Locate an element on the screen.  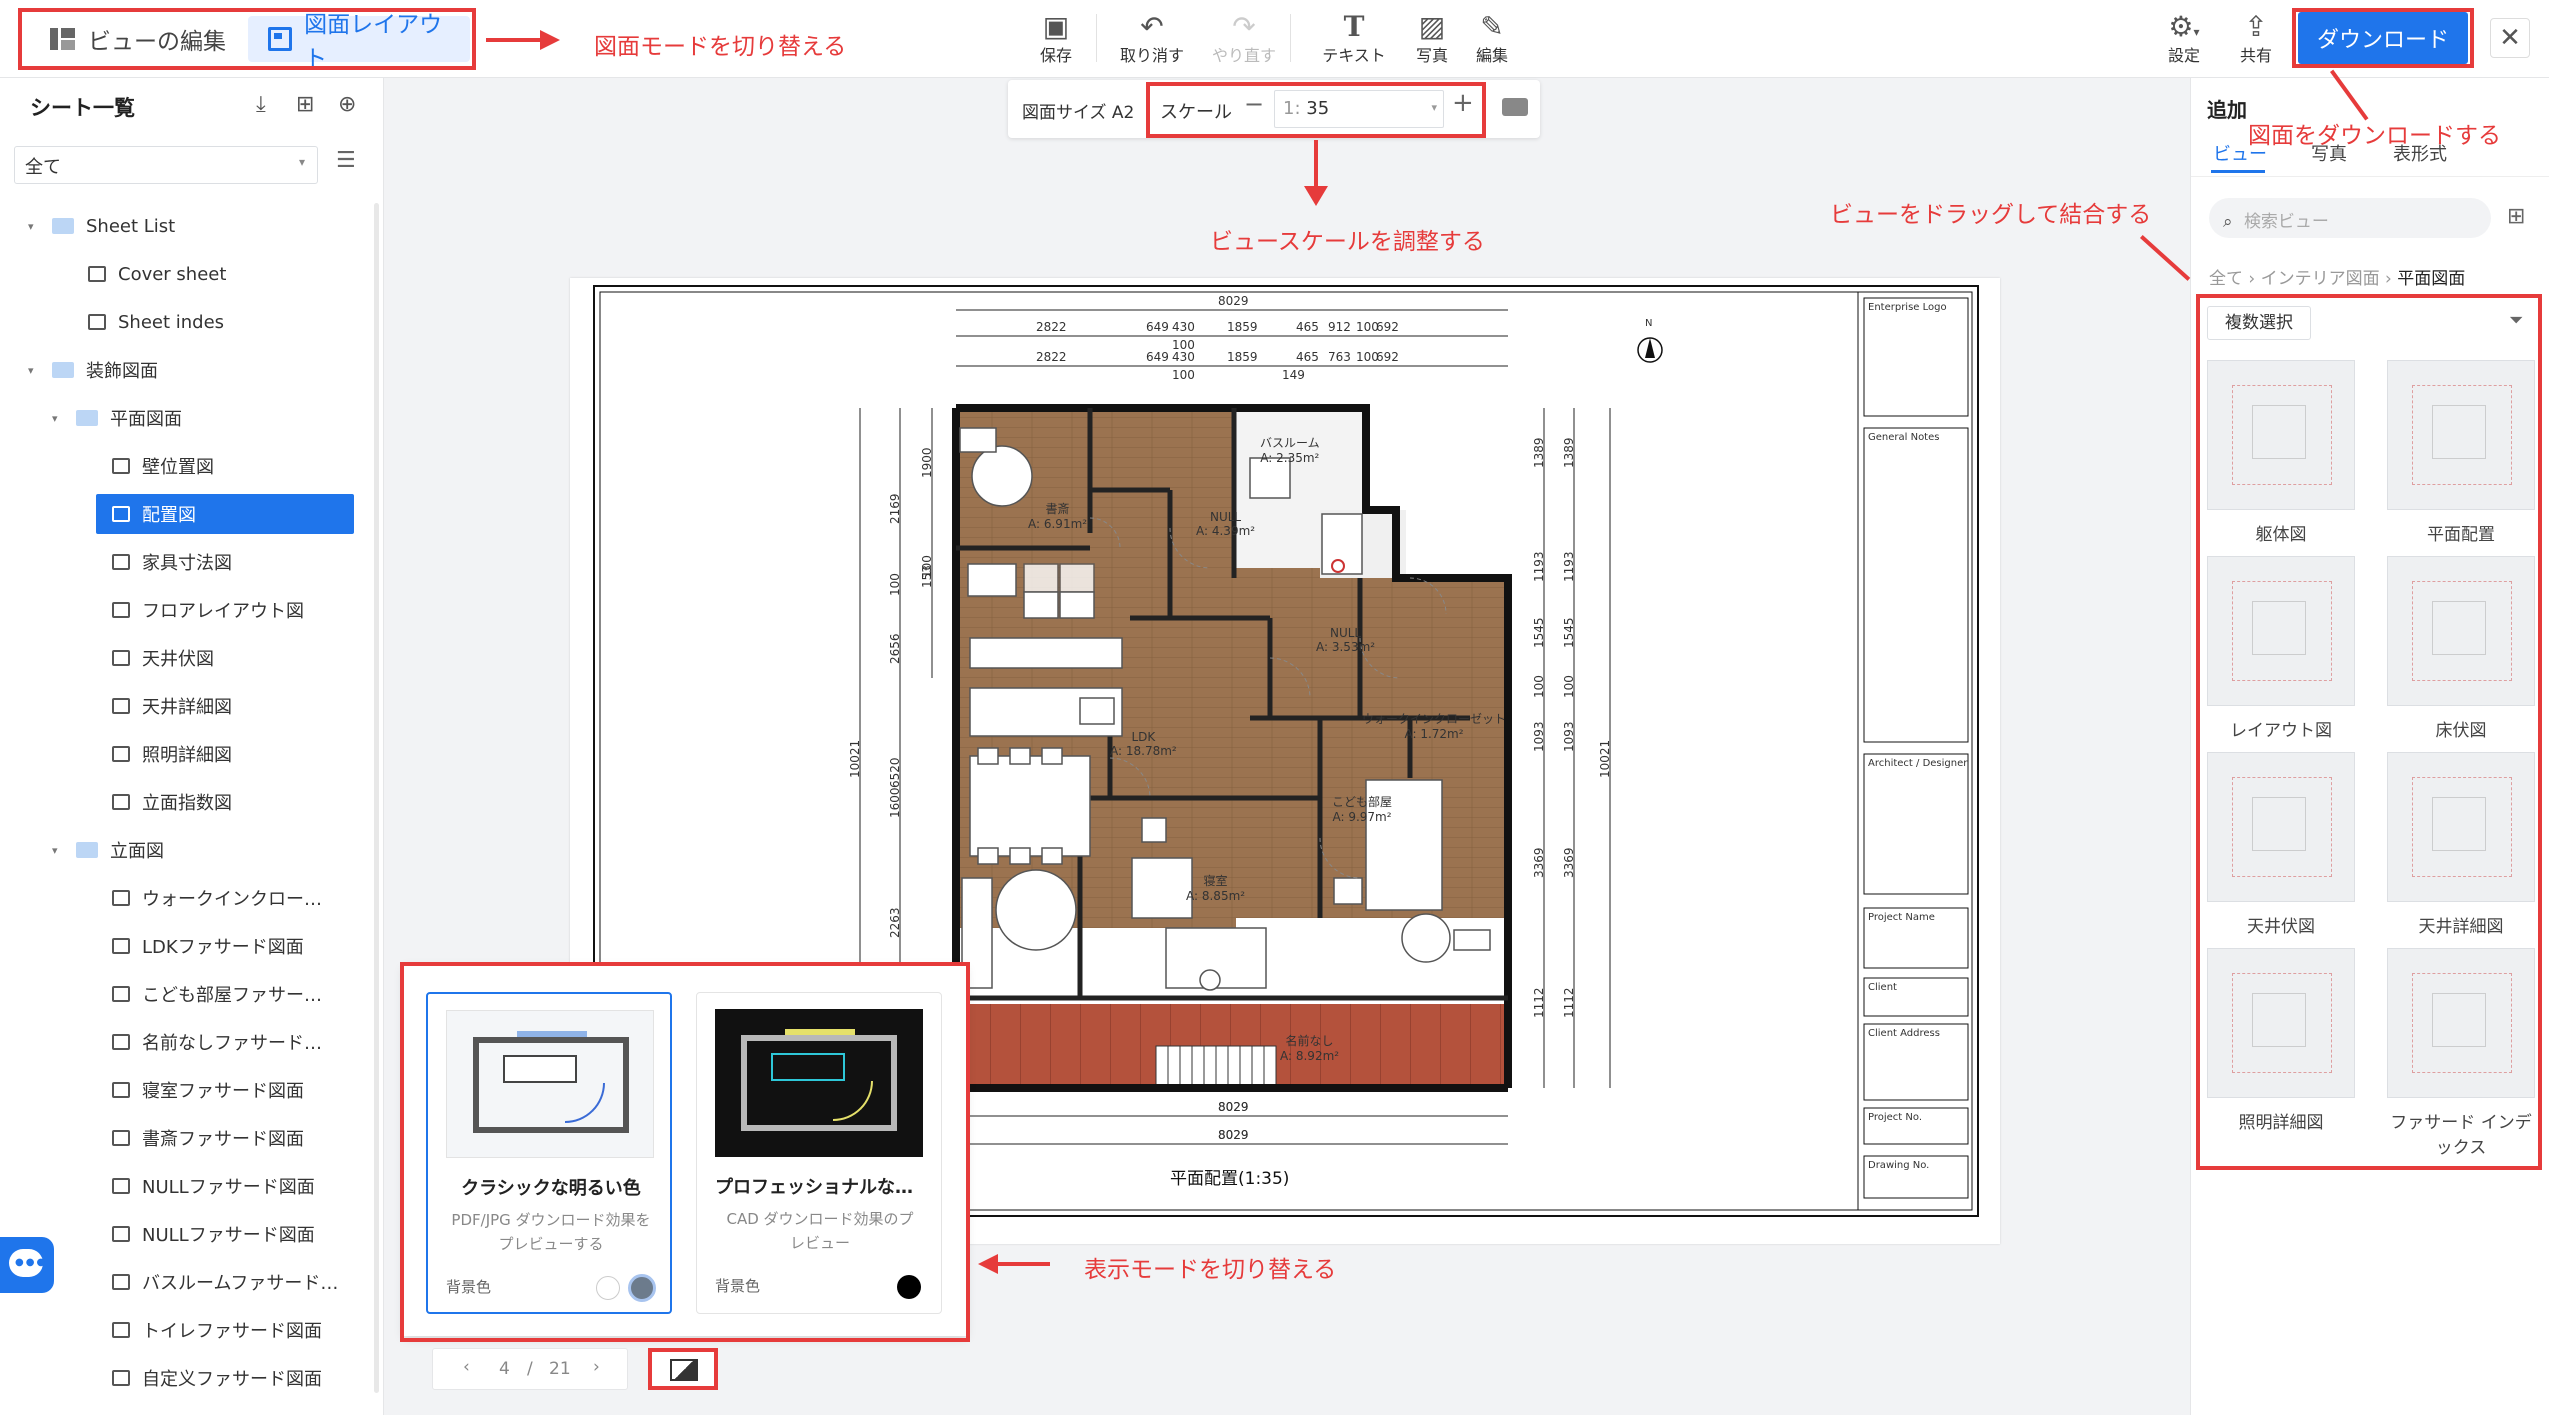
text-button: T テキスト is located at coordinates (1354, 39).